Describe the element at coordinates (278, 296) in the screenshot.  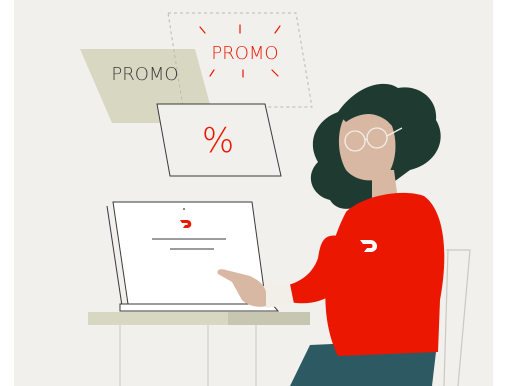
I see `sleeve-cuff` at that location.